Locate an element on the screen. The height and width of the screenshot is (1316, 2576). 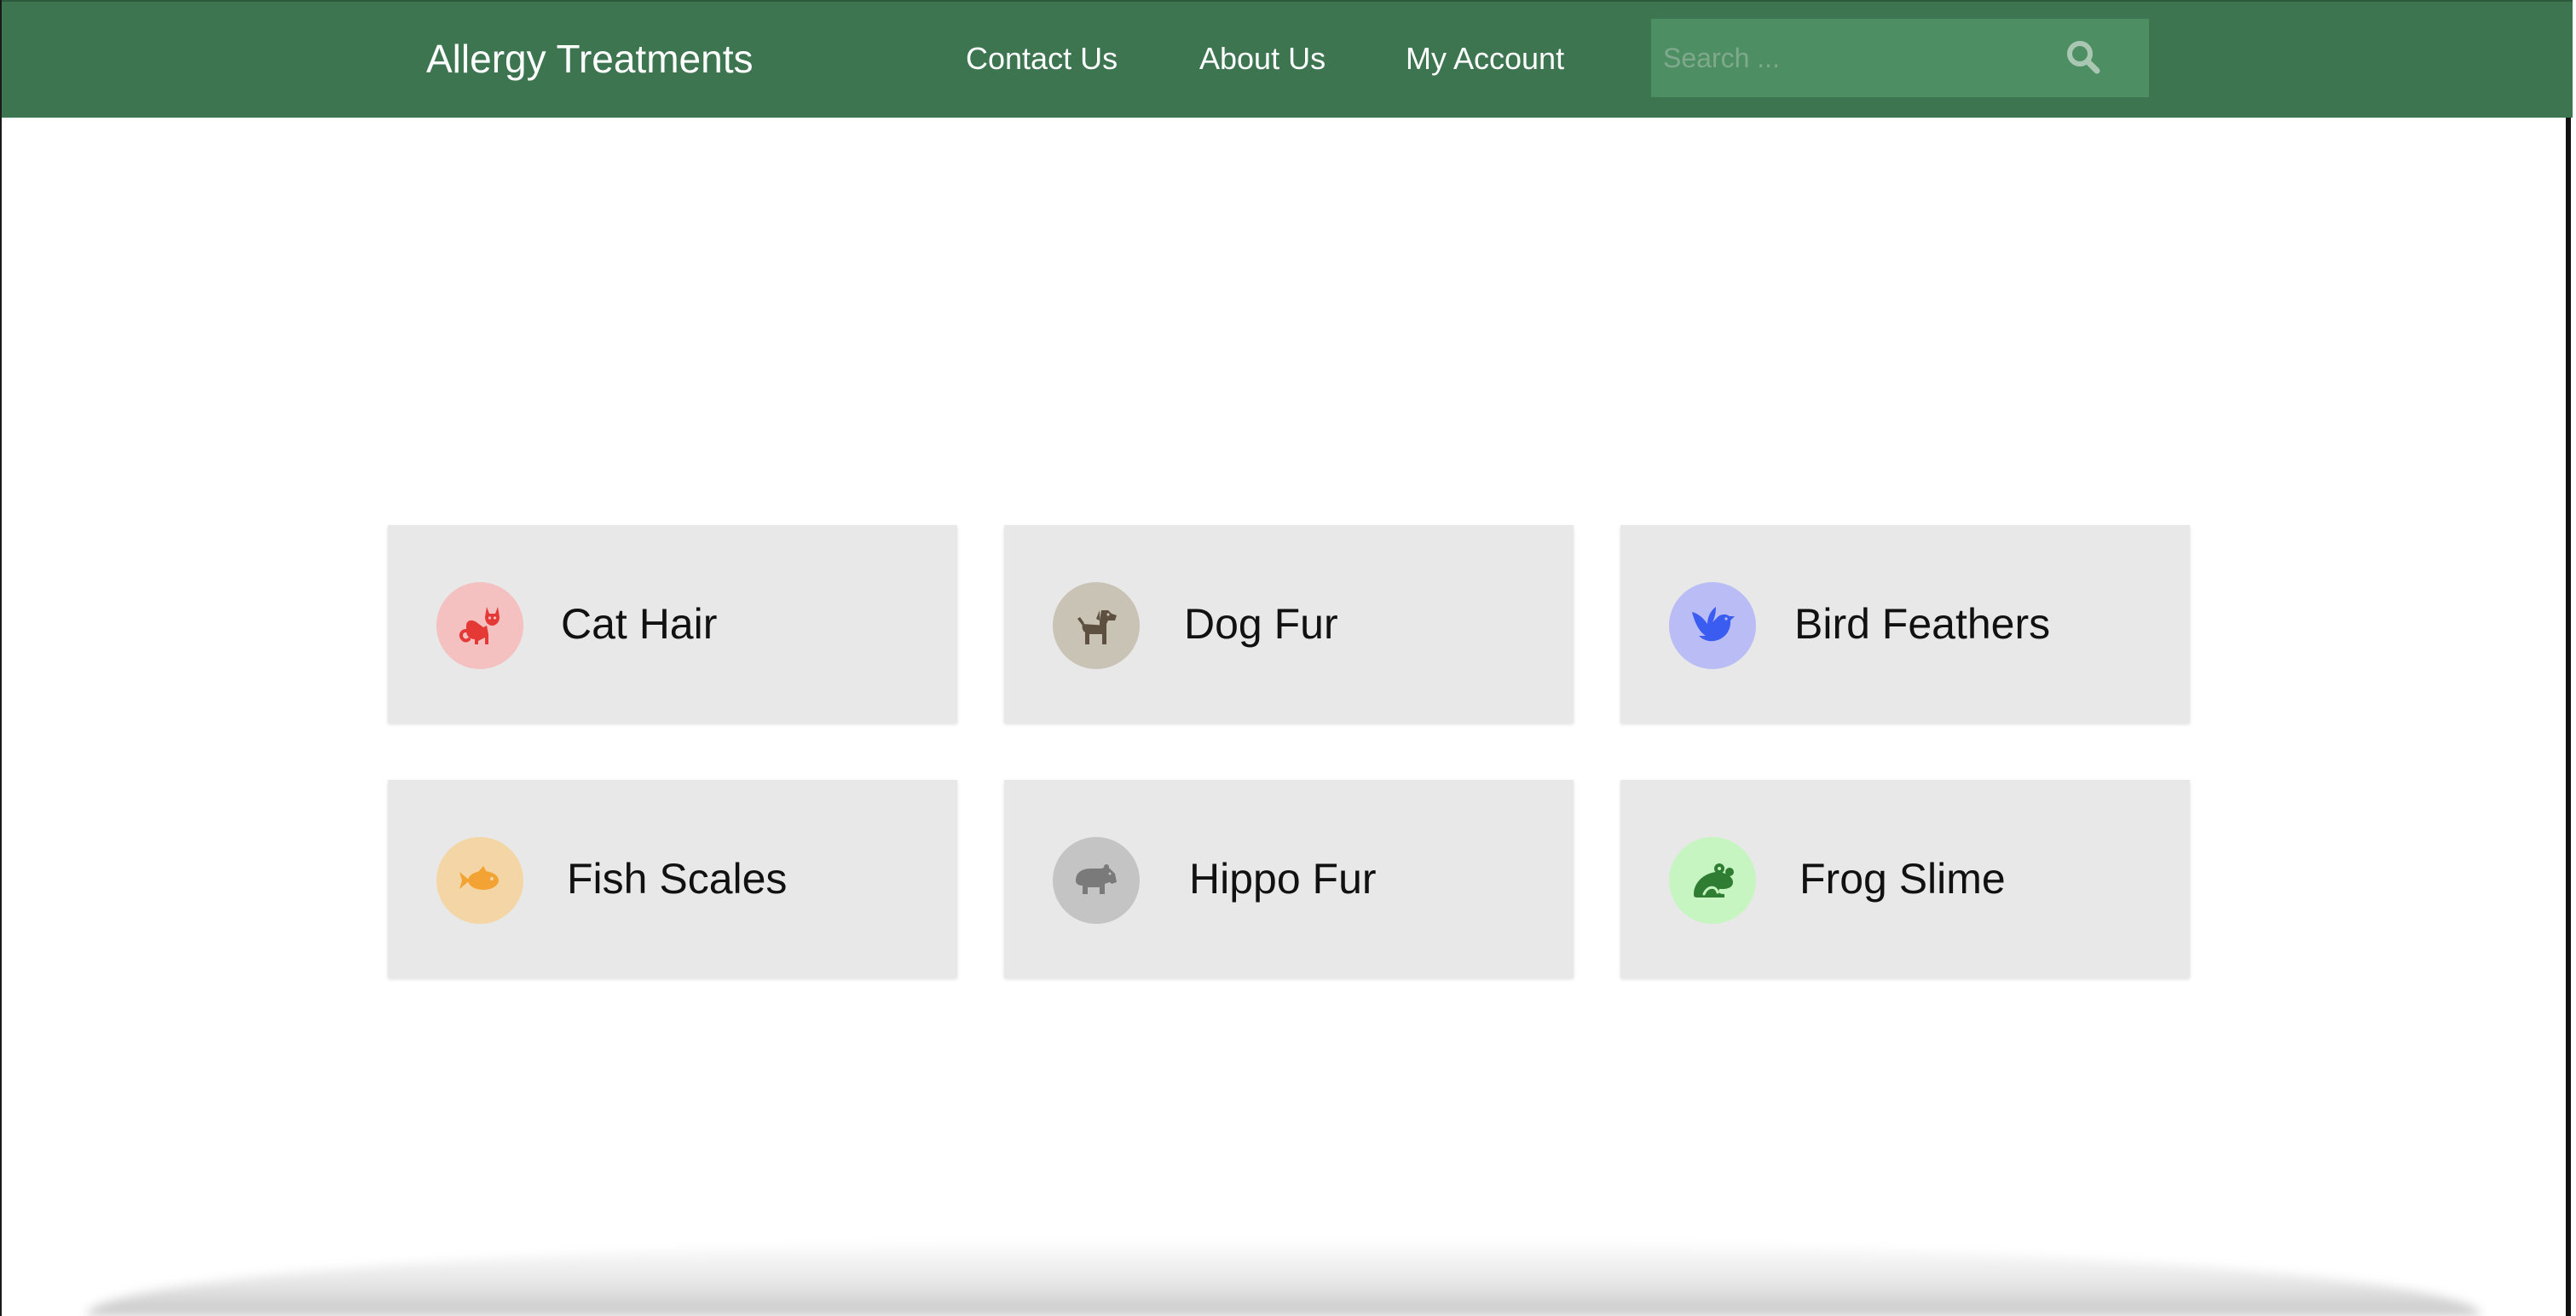
card-label: Fish Scales is located at coordinates (677, 879).